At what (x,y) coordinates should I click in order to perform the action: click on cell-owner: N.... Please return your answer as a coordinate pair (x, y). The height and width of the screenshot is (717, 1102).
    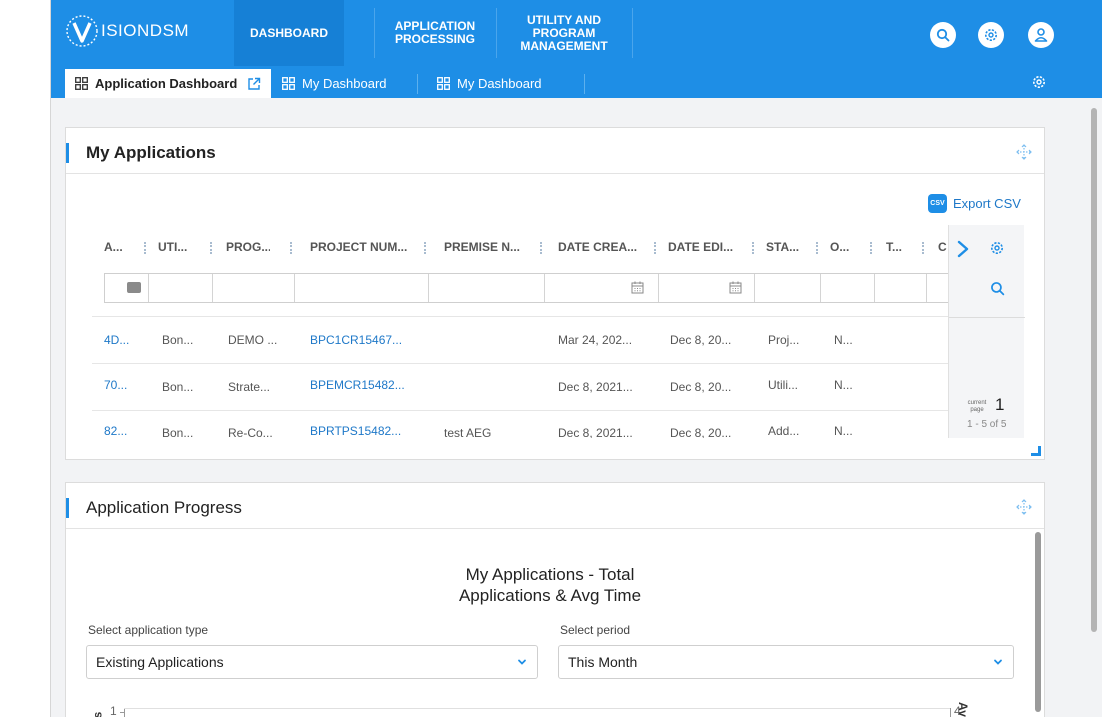
    Looking at the image, I should click on (843, 340).